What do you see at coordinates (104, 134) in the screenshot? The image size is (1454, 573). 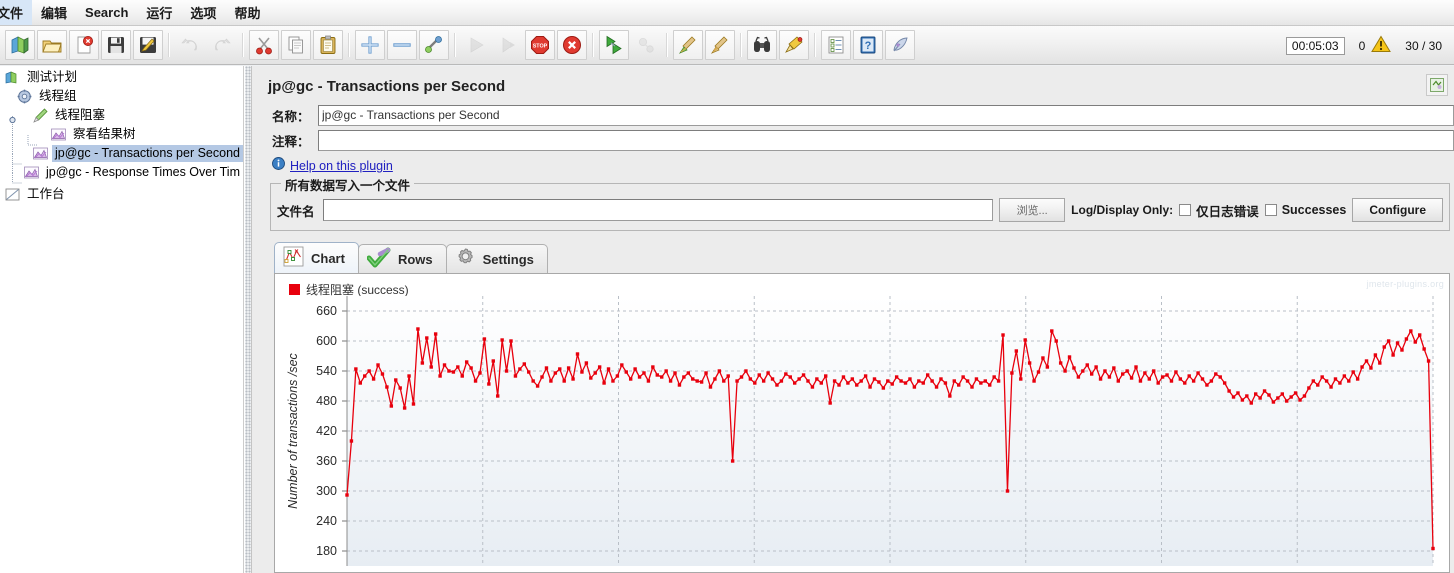 I see `tree-node-label: 察看结果树` at bounding box center [104, 134].